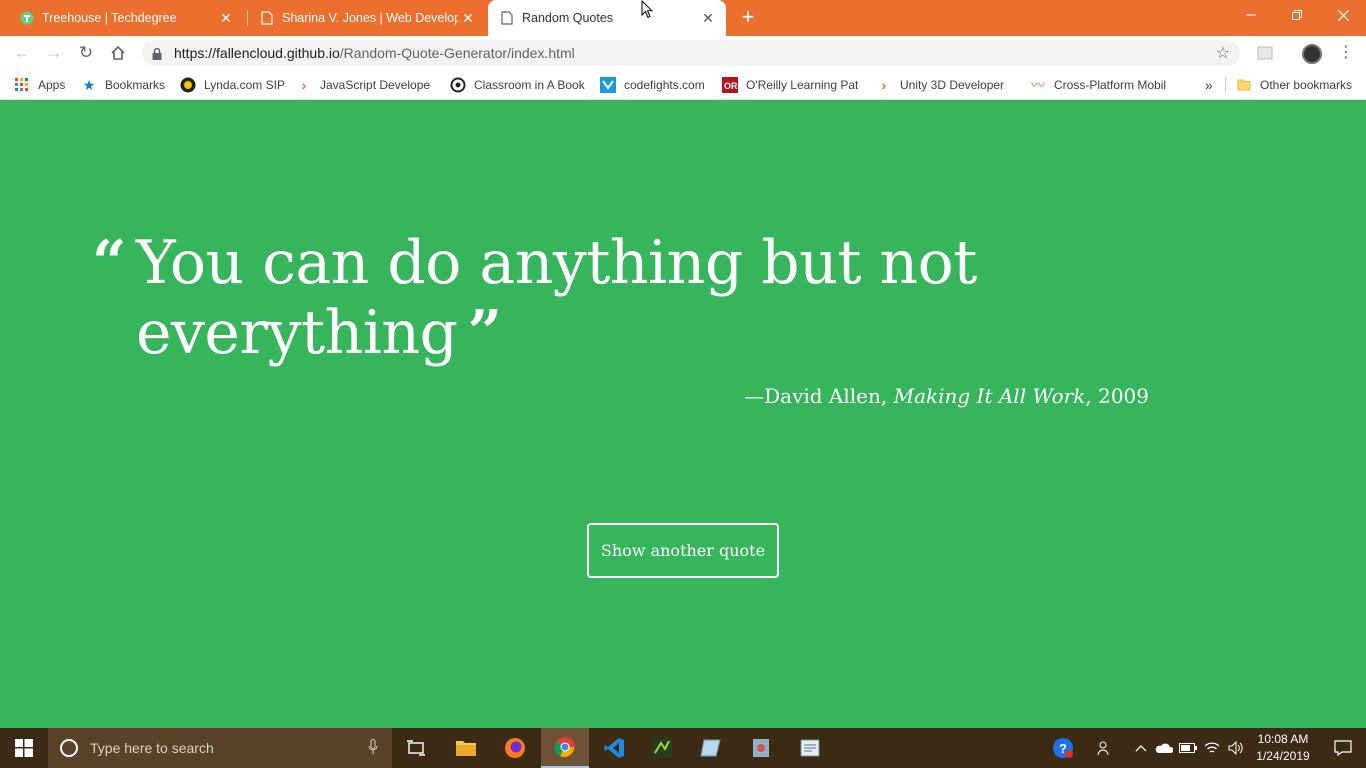 The image size is (1366, 768). What do you see at coordinates (1283, 739) in the screenshot?
I see `clock-time: 10:08 AM` at bounding box center [1283, 739].